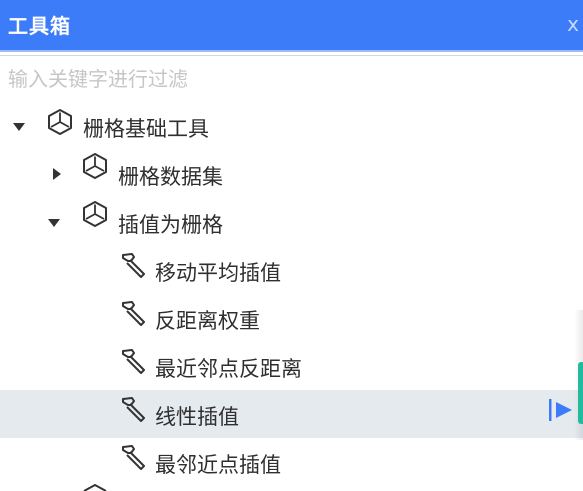  What do you see at coordinates (291, 462) in the screenshot?
I see `tree-leaf-nearest-neighbor: 最邻近点插值` at bounding box center [291, 462].